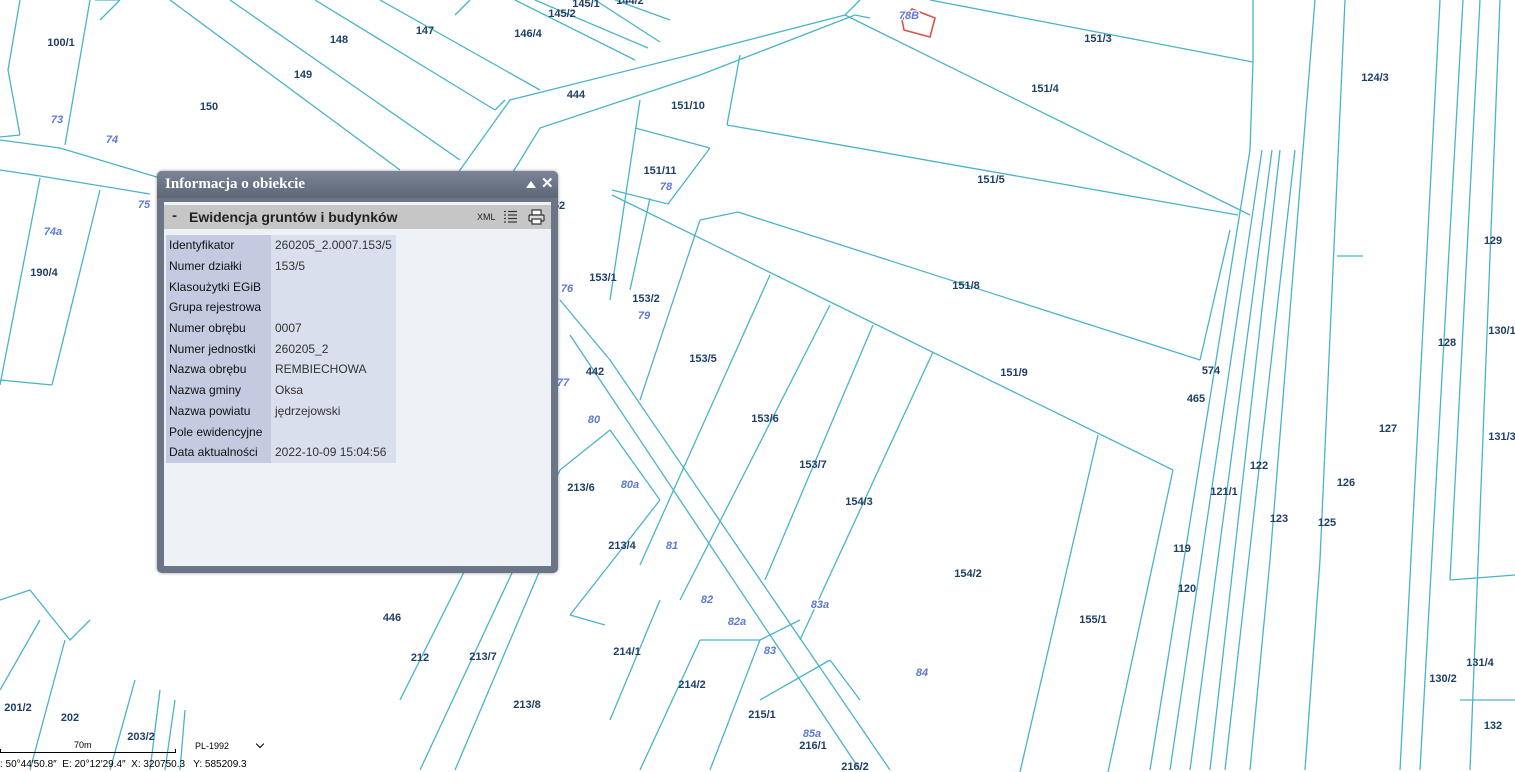 The height and width of the screenshot is (772, 1515). What do you see at coordinates (1224, 492) in the screenshot?
I see `parcel-number-label: 121/1` at bounding box center [1224, 492].